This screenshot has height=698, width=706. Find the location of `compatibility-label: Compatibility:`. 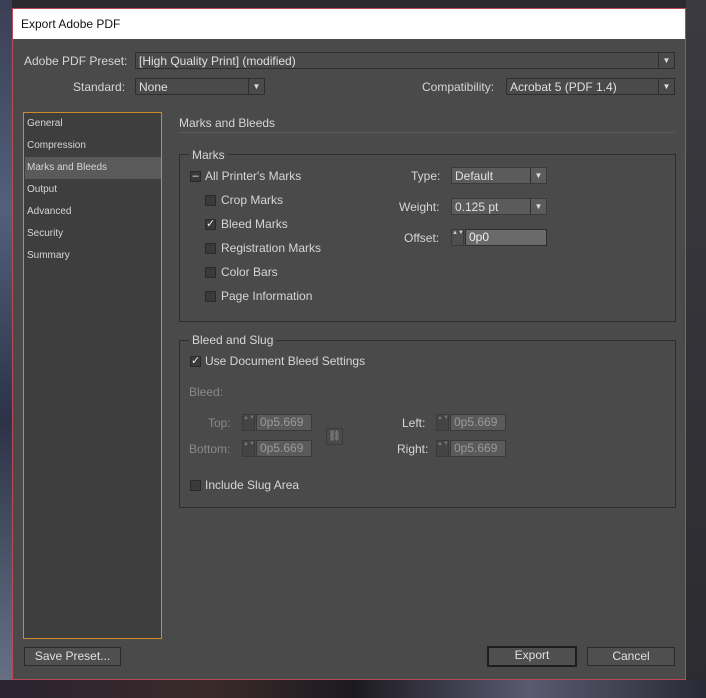

compatibility-label: Compatibility: is located at coordinates (458, 87).